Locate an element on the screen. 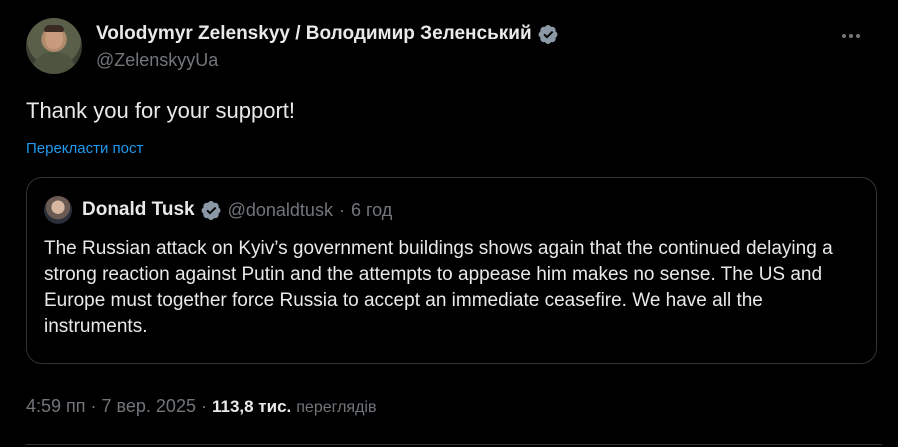  tweet-text: Thank you for your support! is located at coordinates (161, 110).